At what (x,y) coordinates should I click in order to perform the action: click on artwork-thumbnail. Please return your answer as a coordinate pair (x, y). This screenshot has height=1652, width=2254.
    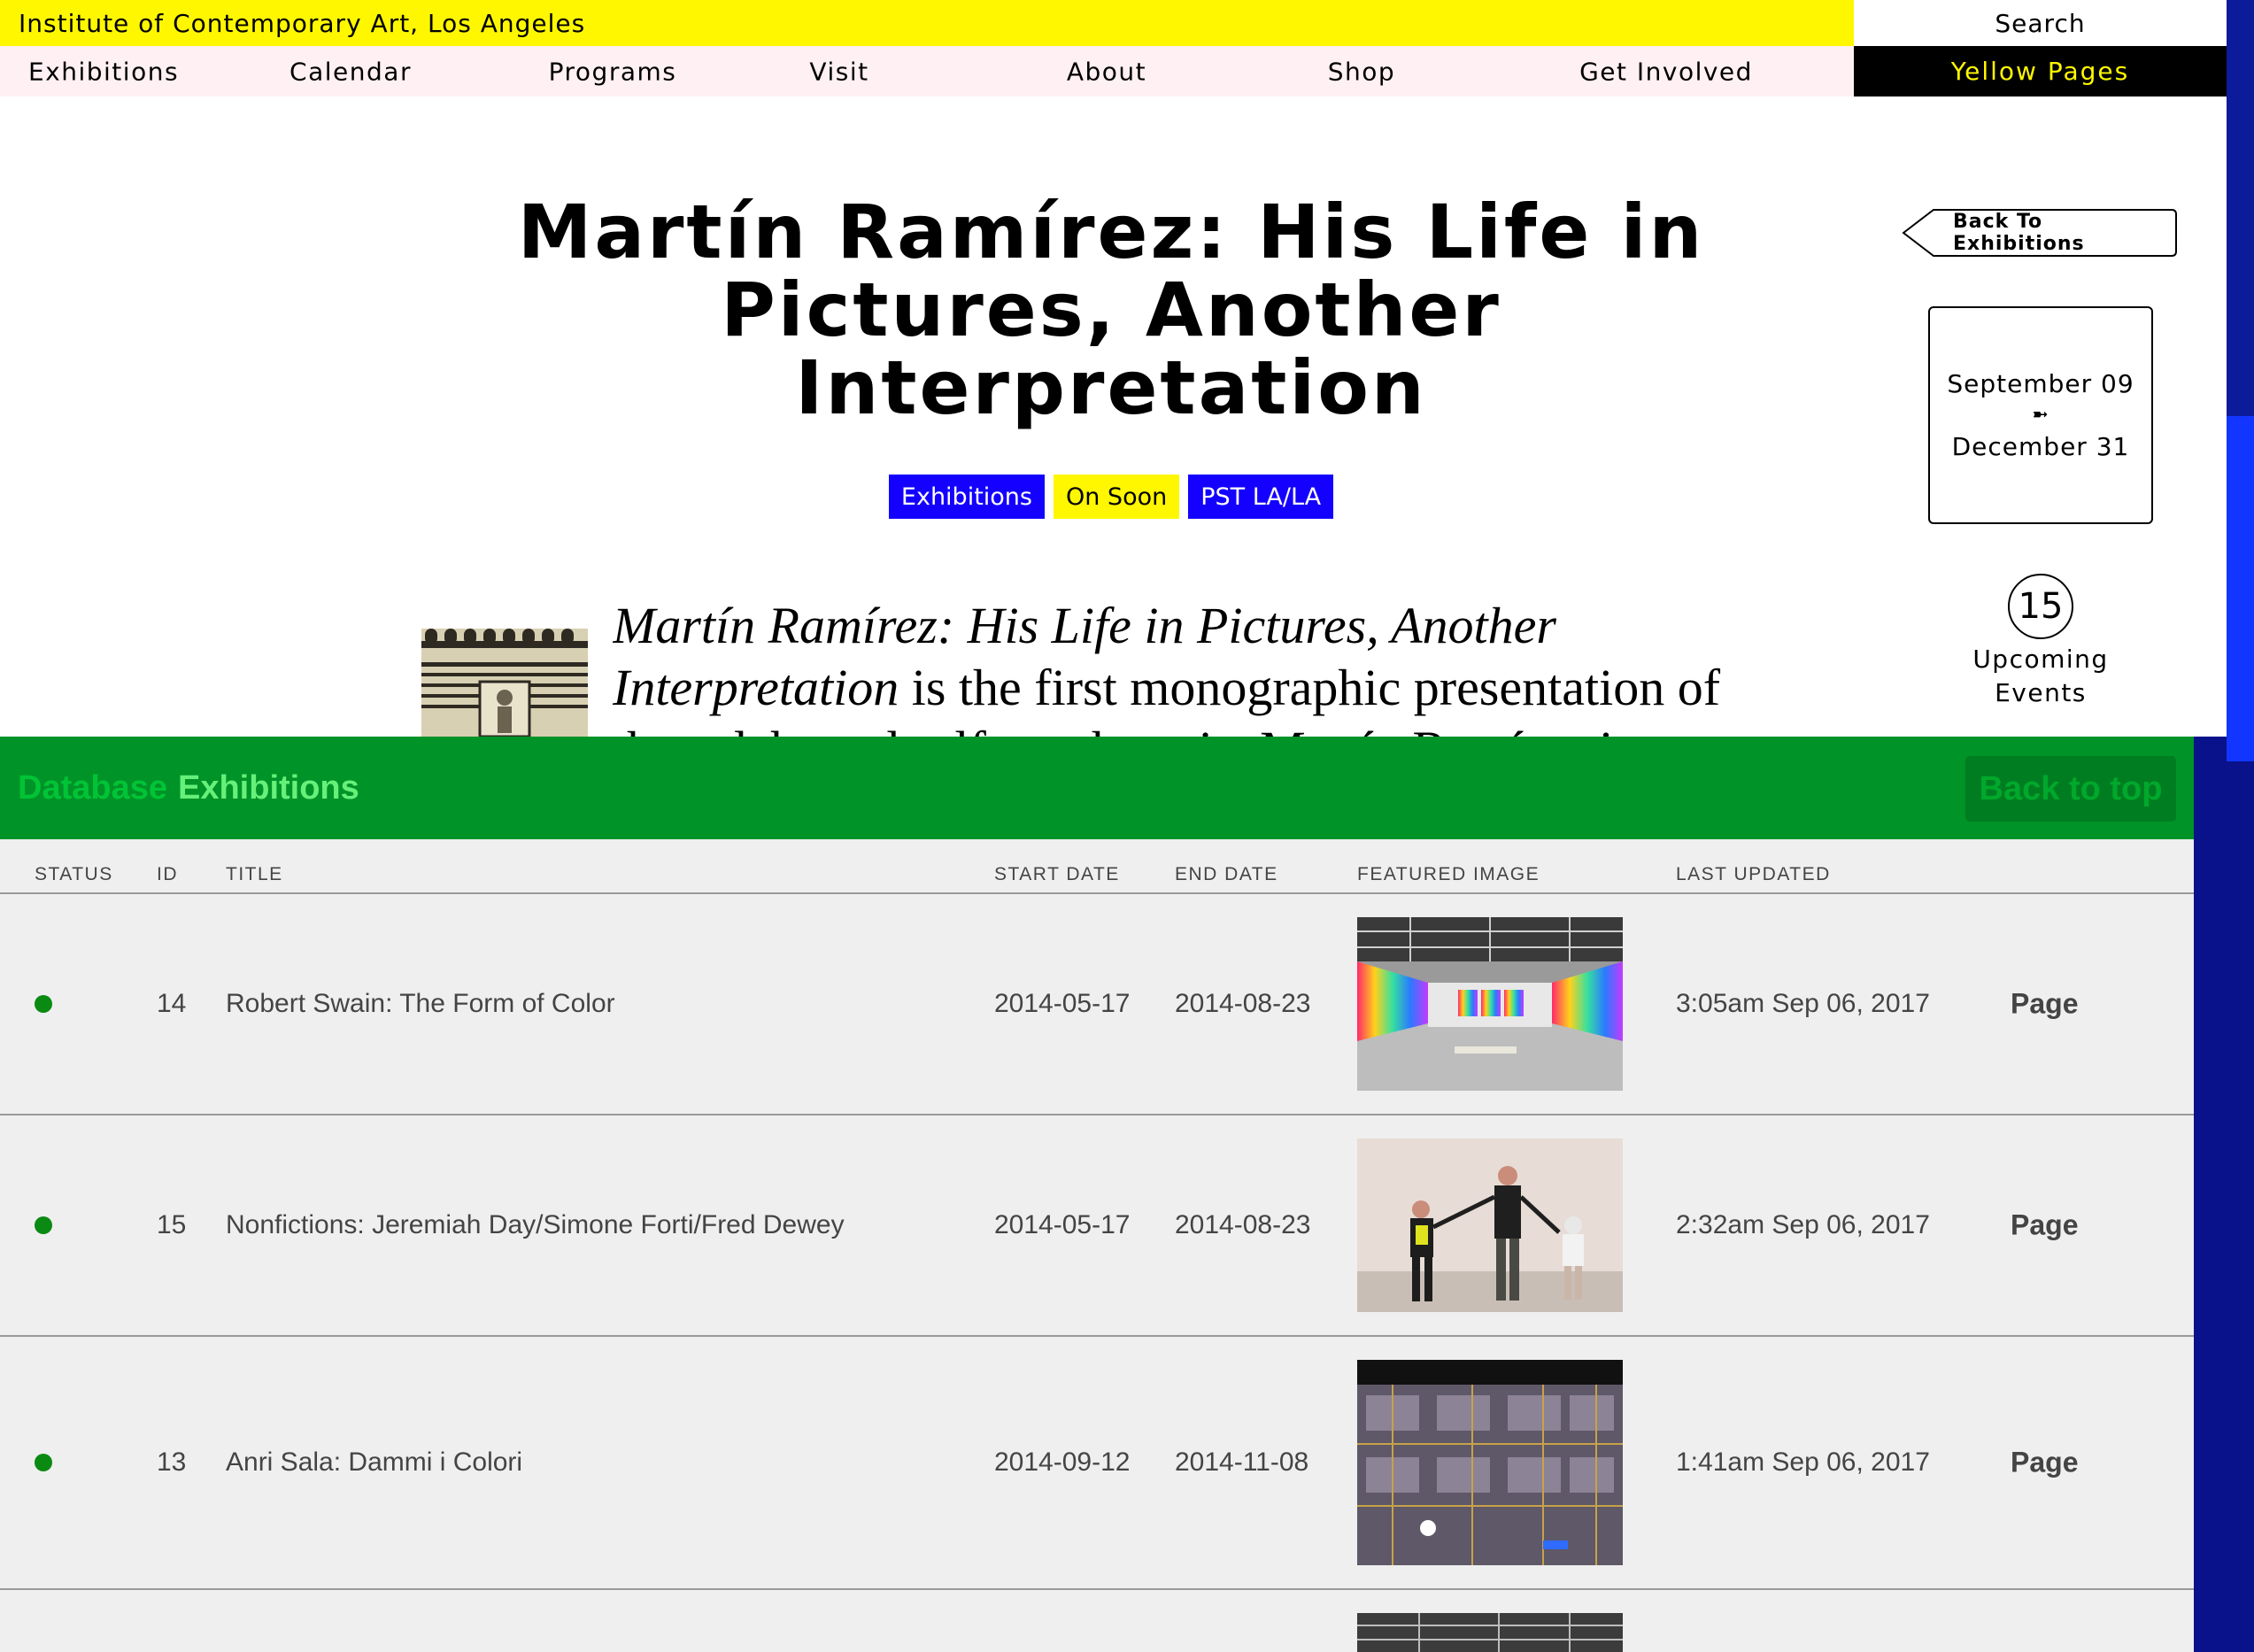
    Looking at the image, I should click on (504, 683).